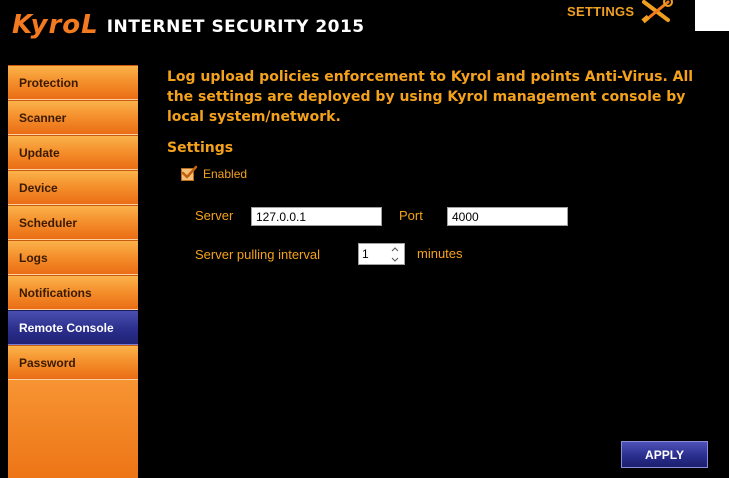 This screenshot has height=478, width=729. Describe the element at coordinates (440, 253) in the screenshot. I see `interval-unit-label: minutes` at that location.